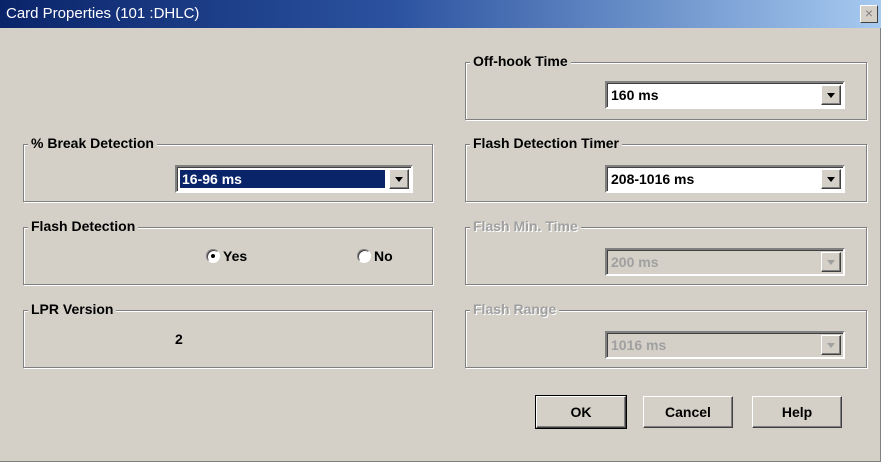  I want to click on flash-min-time-label: Flash Min. Time, so click(525, 226).